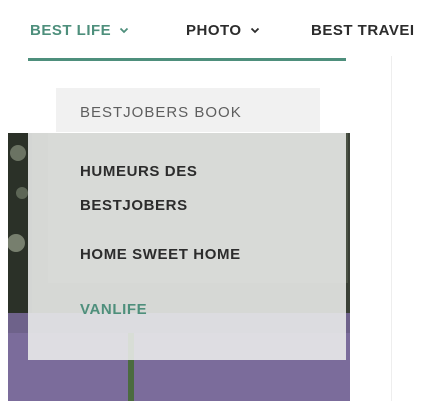  I want to click on nav-item-best-travel: BEST TRAVEI, so click(363, 30).